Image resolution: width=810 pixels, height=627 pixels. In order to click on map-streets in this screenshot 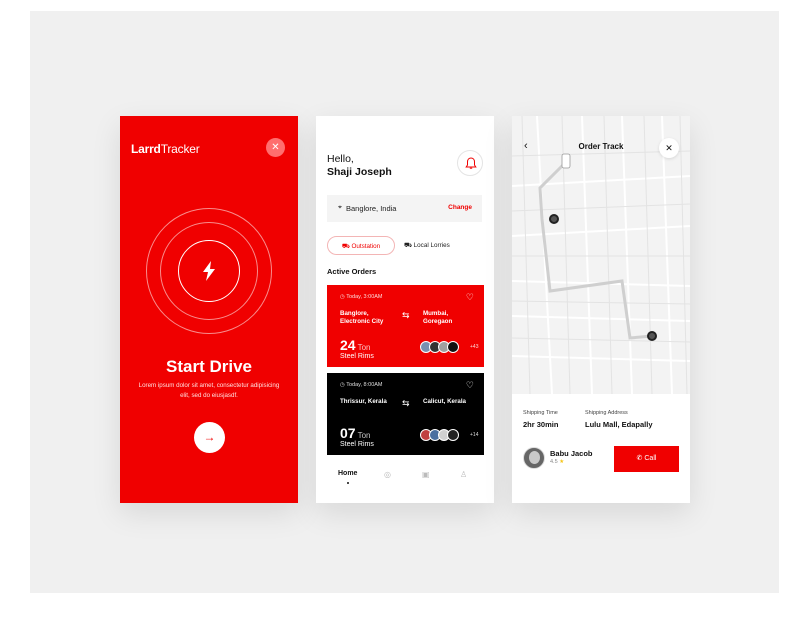, I will do `click(601, 255)`.